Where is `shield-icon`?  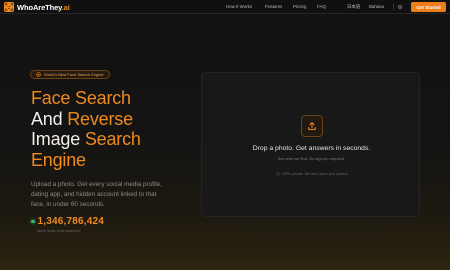 shield-icon is located at coordinates (277, 174).